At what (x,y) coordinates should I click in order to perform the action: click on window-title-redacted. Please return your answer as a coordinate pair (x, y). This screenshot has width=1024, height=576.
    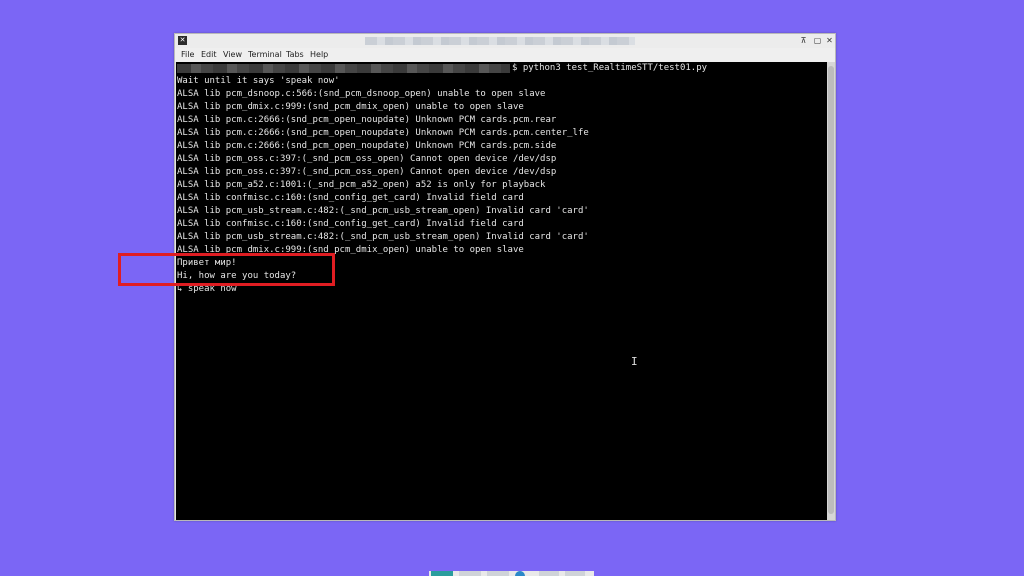
    Looking at the image, I should click on (500, 41).